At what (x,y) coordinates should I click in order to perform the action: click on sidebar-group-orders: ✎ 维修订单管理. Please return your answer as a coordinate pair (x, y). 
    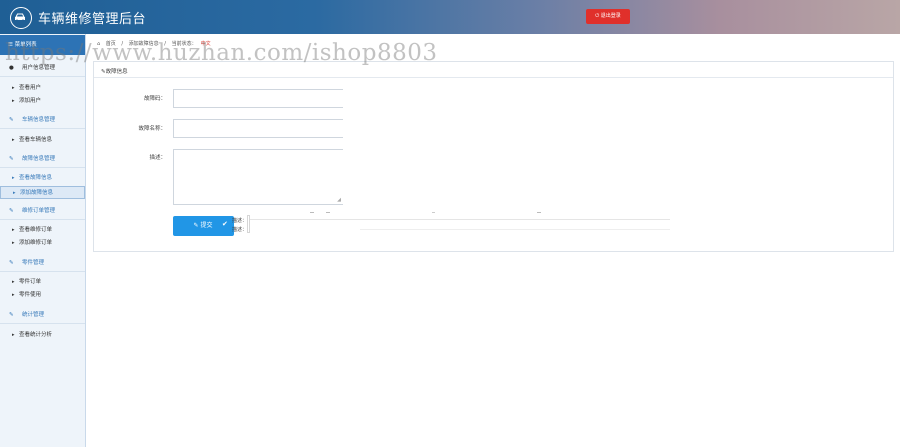
    Looking at the image, I should click on (42, 211).